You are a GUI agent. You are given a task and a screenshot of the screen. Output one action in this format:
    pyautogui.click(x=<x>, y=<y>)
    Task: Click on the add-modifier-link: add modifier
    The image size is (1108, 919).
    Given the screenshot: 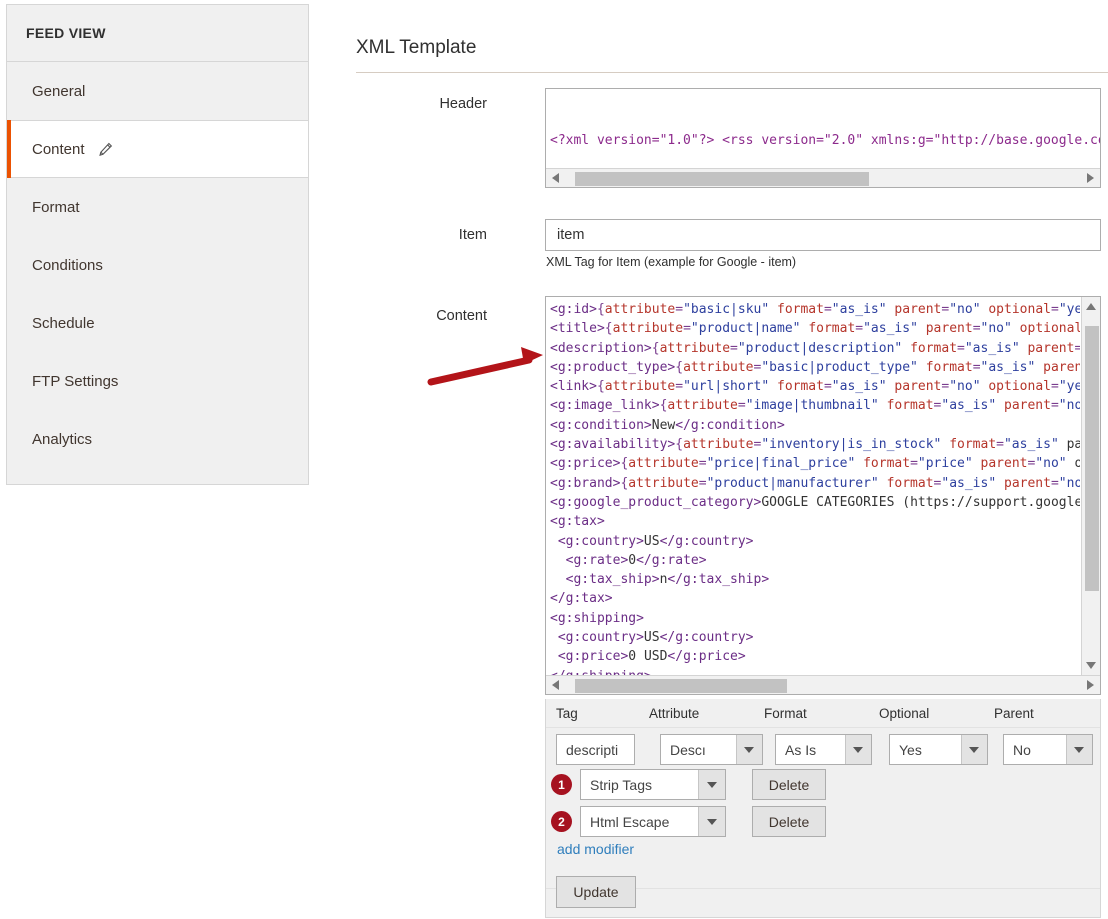 What is the action you would take?
    pyautogui.click(x=595, y=849)
    